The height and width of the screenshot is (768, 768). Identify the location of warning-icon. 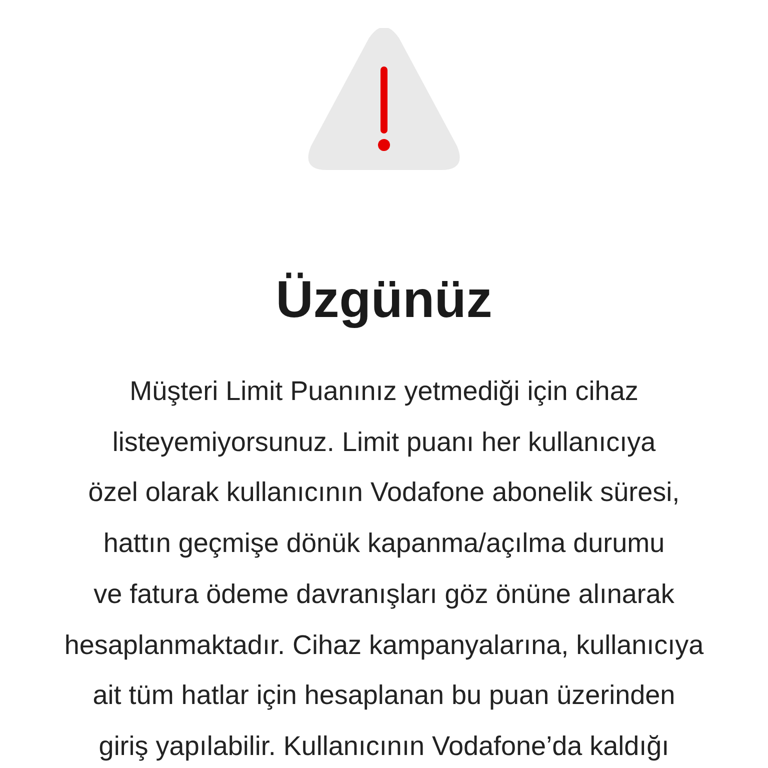
(384, 99).